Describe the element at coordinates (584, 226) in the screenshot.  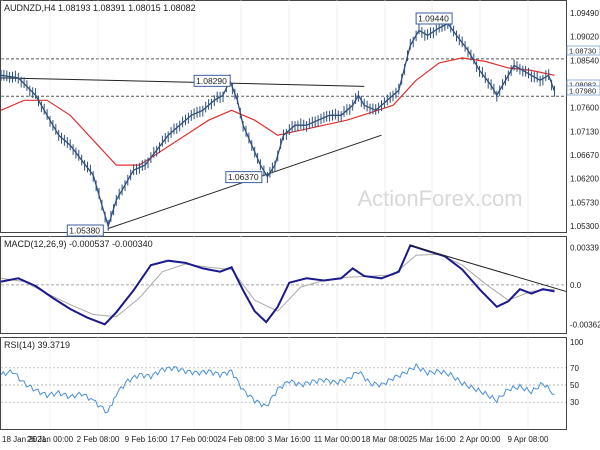
I see `price-tick-label: 1.05300` at that location.